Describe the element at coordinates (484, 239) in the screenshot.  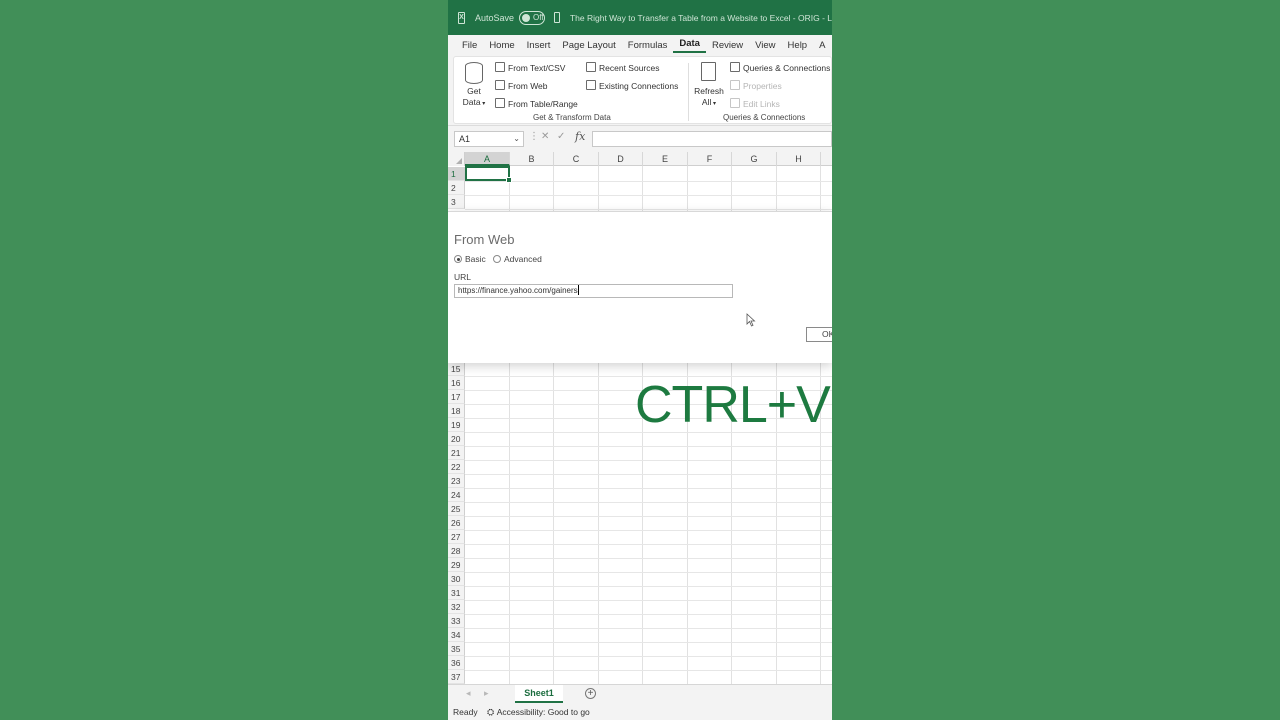
I see `dialog-title: From Web` at that location.